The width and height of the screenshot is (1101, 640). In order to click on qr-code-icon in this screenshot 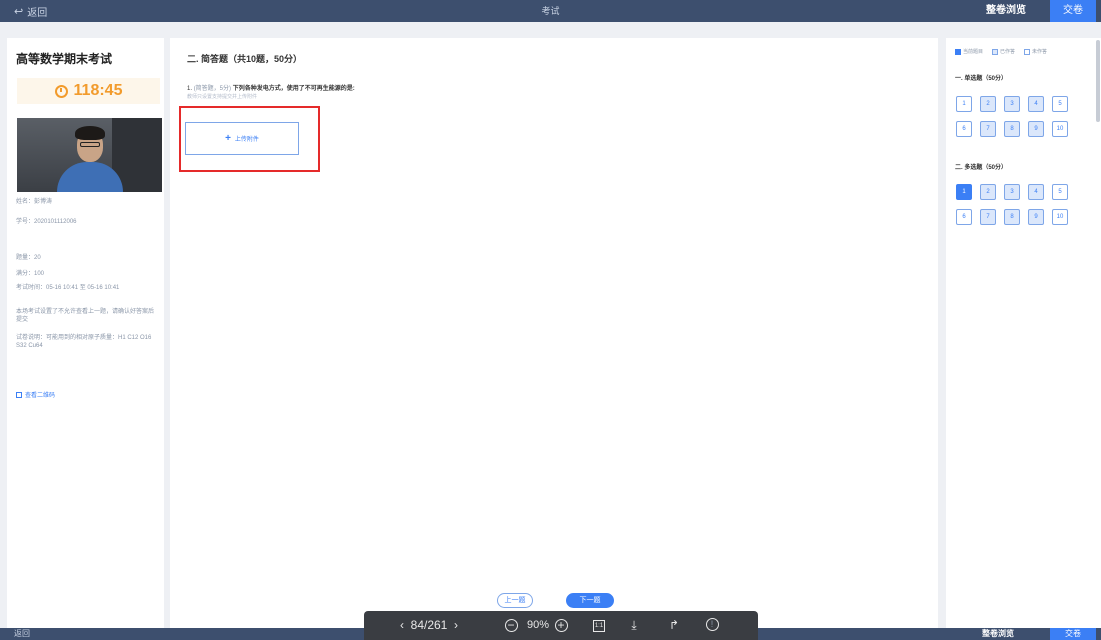, I will do `click(19, 394)`.